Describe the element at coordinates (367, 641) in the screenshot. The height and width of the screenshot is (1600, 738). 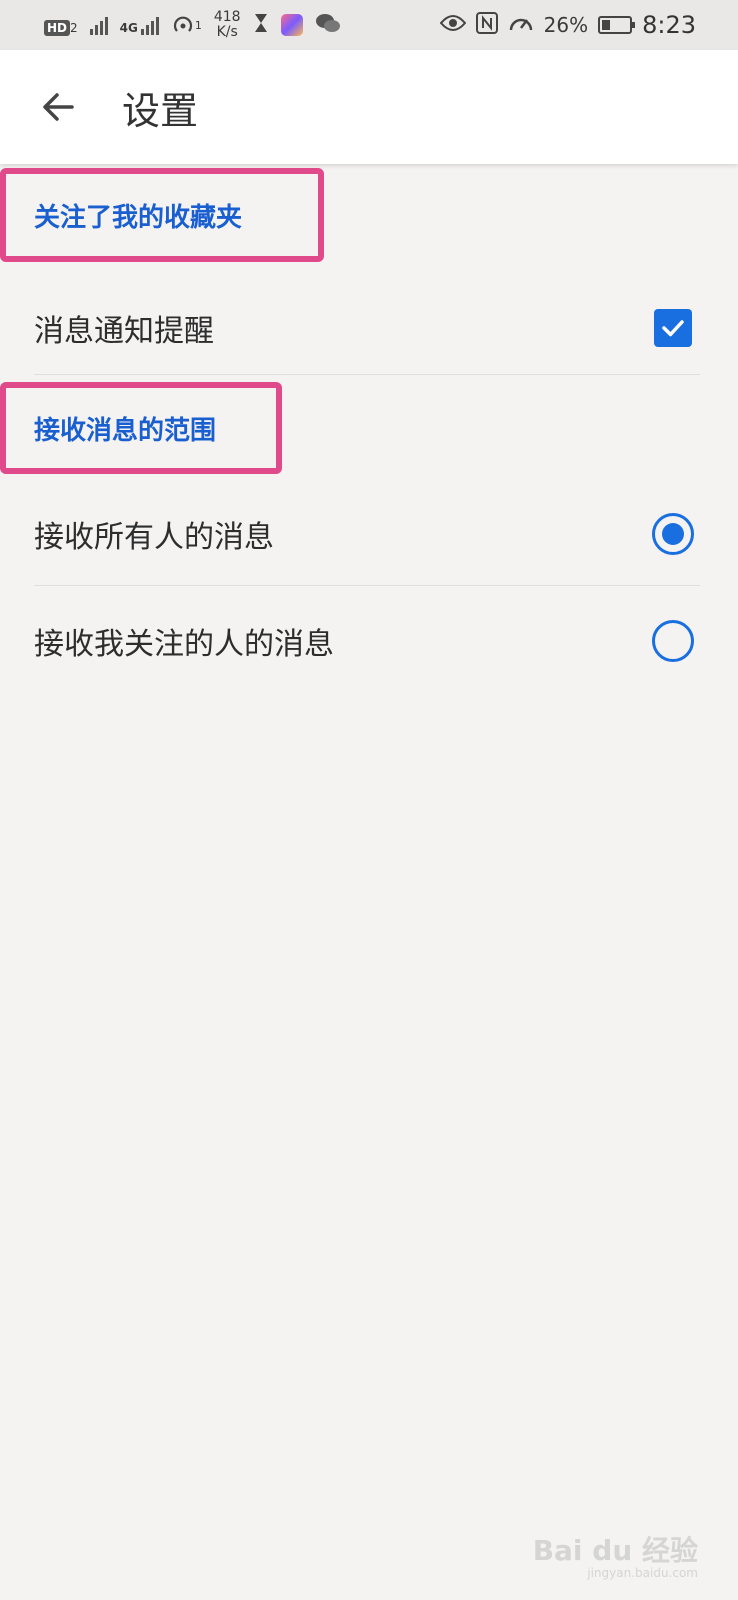
I see `scope-option-followed-row: 接收我关注的人的消息` at that location.